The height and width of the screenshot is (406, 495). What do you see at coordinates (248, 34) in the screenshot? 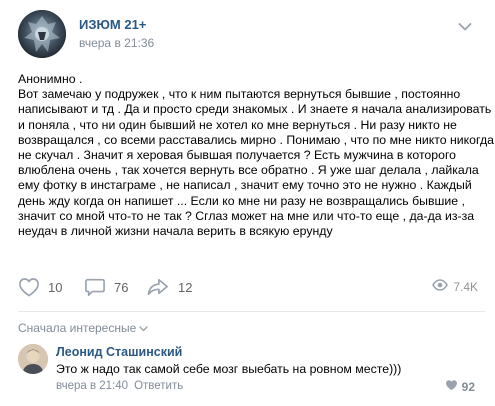
I see `post-header: ИЗЮМ 21+ вчера в 21:36` at bounding box center [248, 34].